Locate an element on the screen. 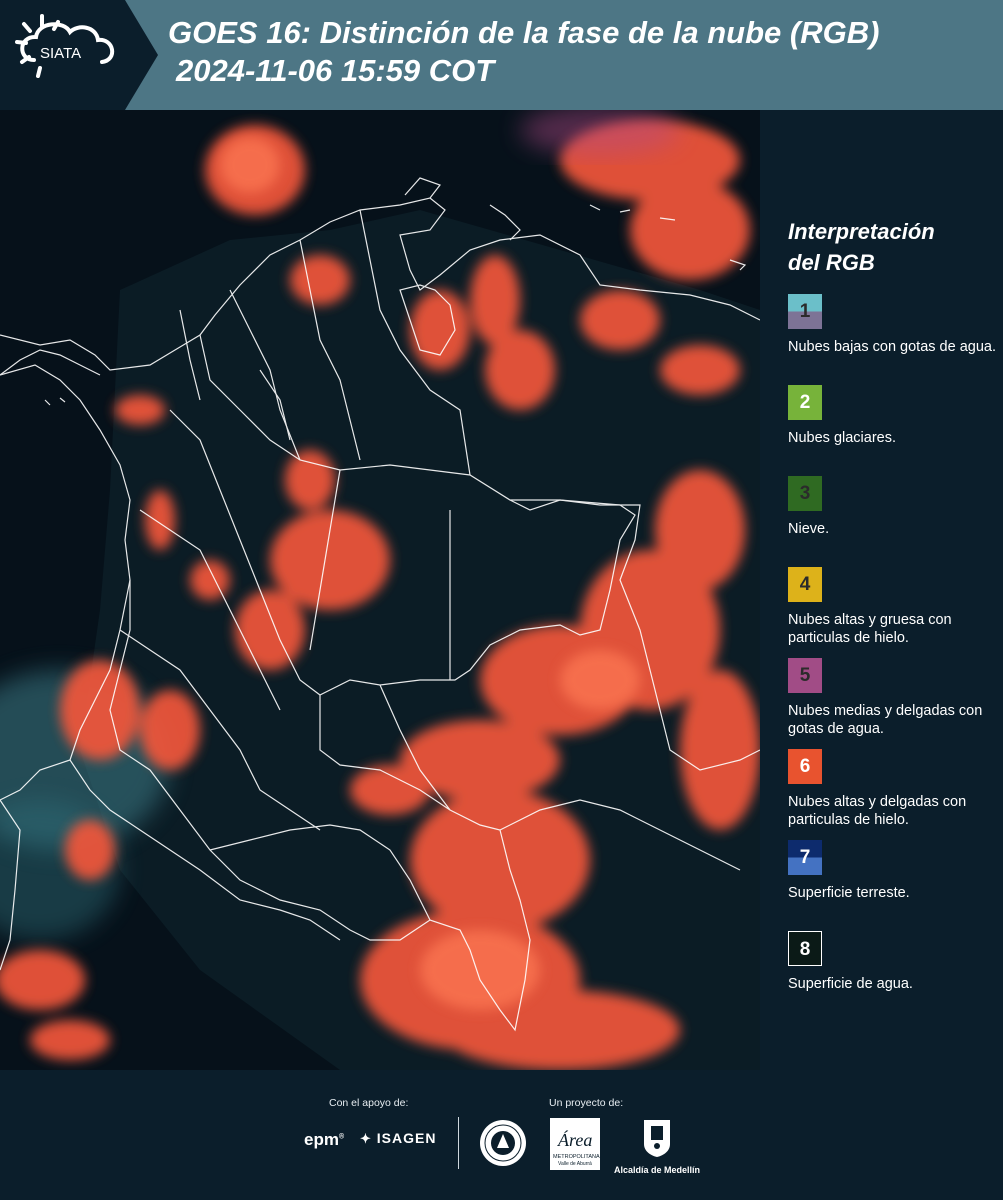  alcaldia-text: Alcaldía de Medellín is located at coordinates (657, 1170).